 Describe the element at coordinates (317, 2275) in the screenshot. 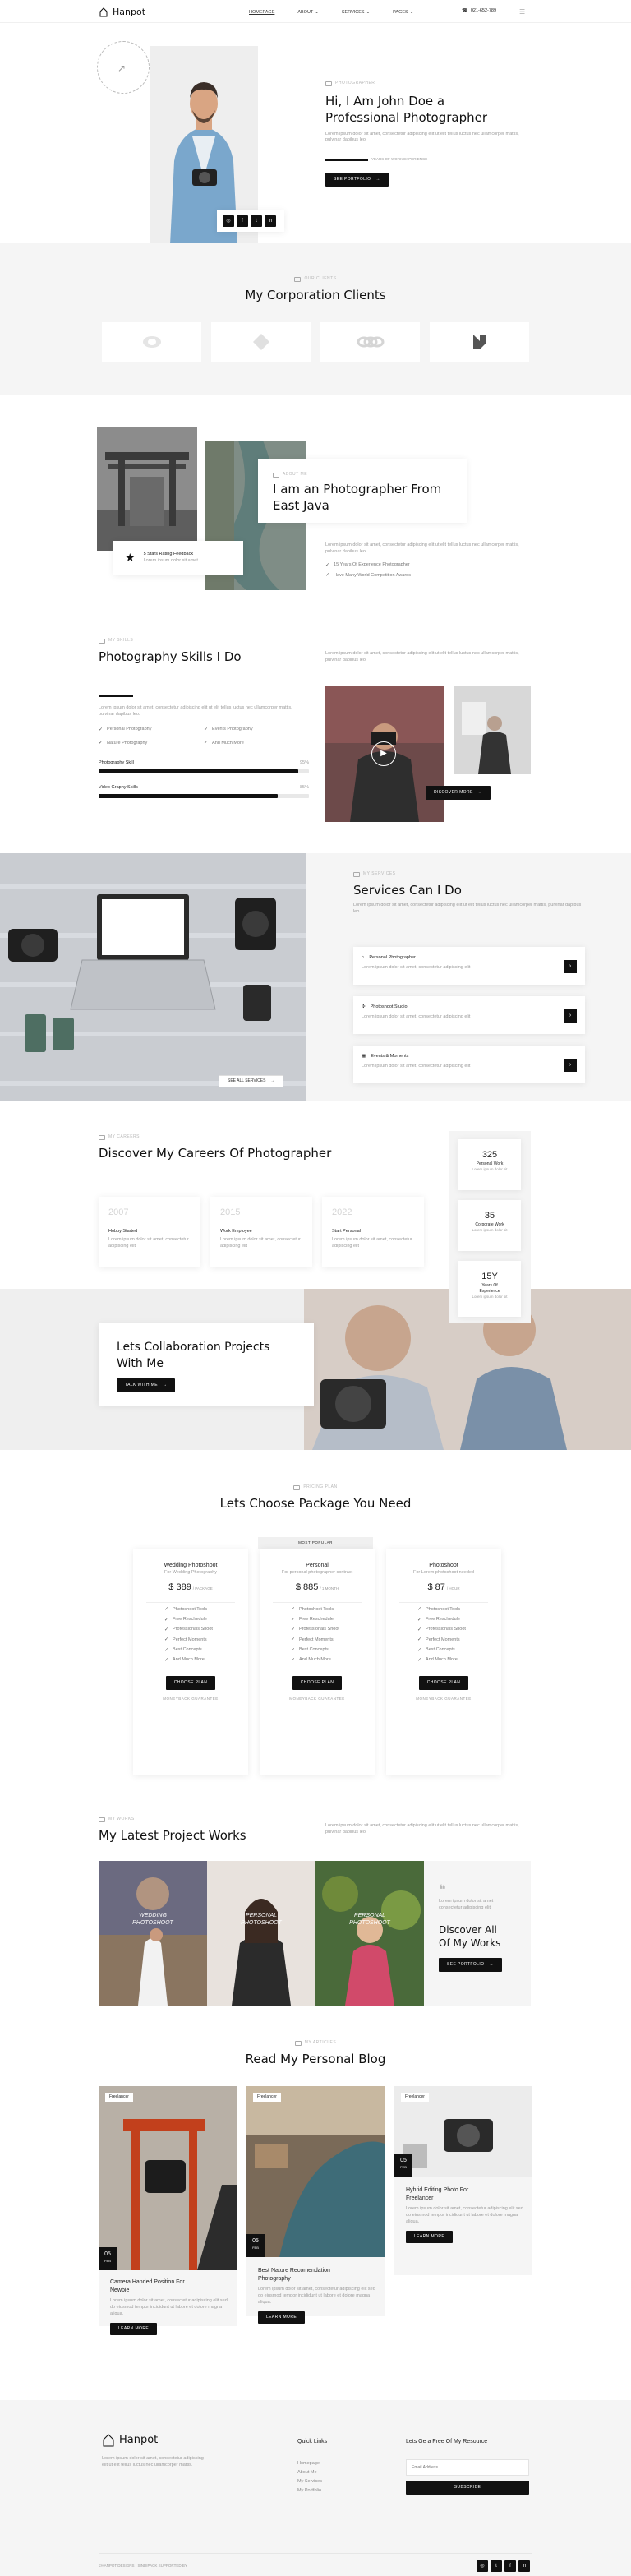

I see `blog-post-title: Best Nature Recomendation Photography` at that location.